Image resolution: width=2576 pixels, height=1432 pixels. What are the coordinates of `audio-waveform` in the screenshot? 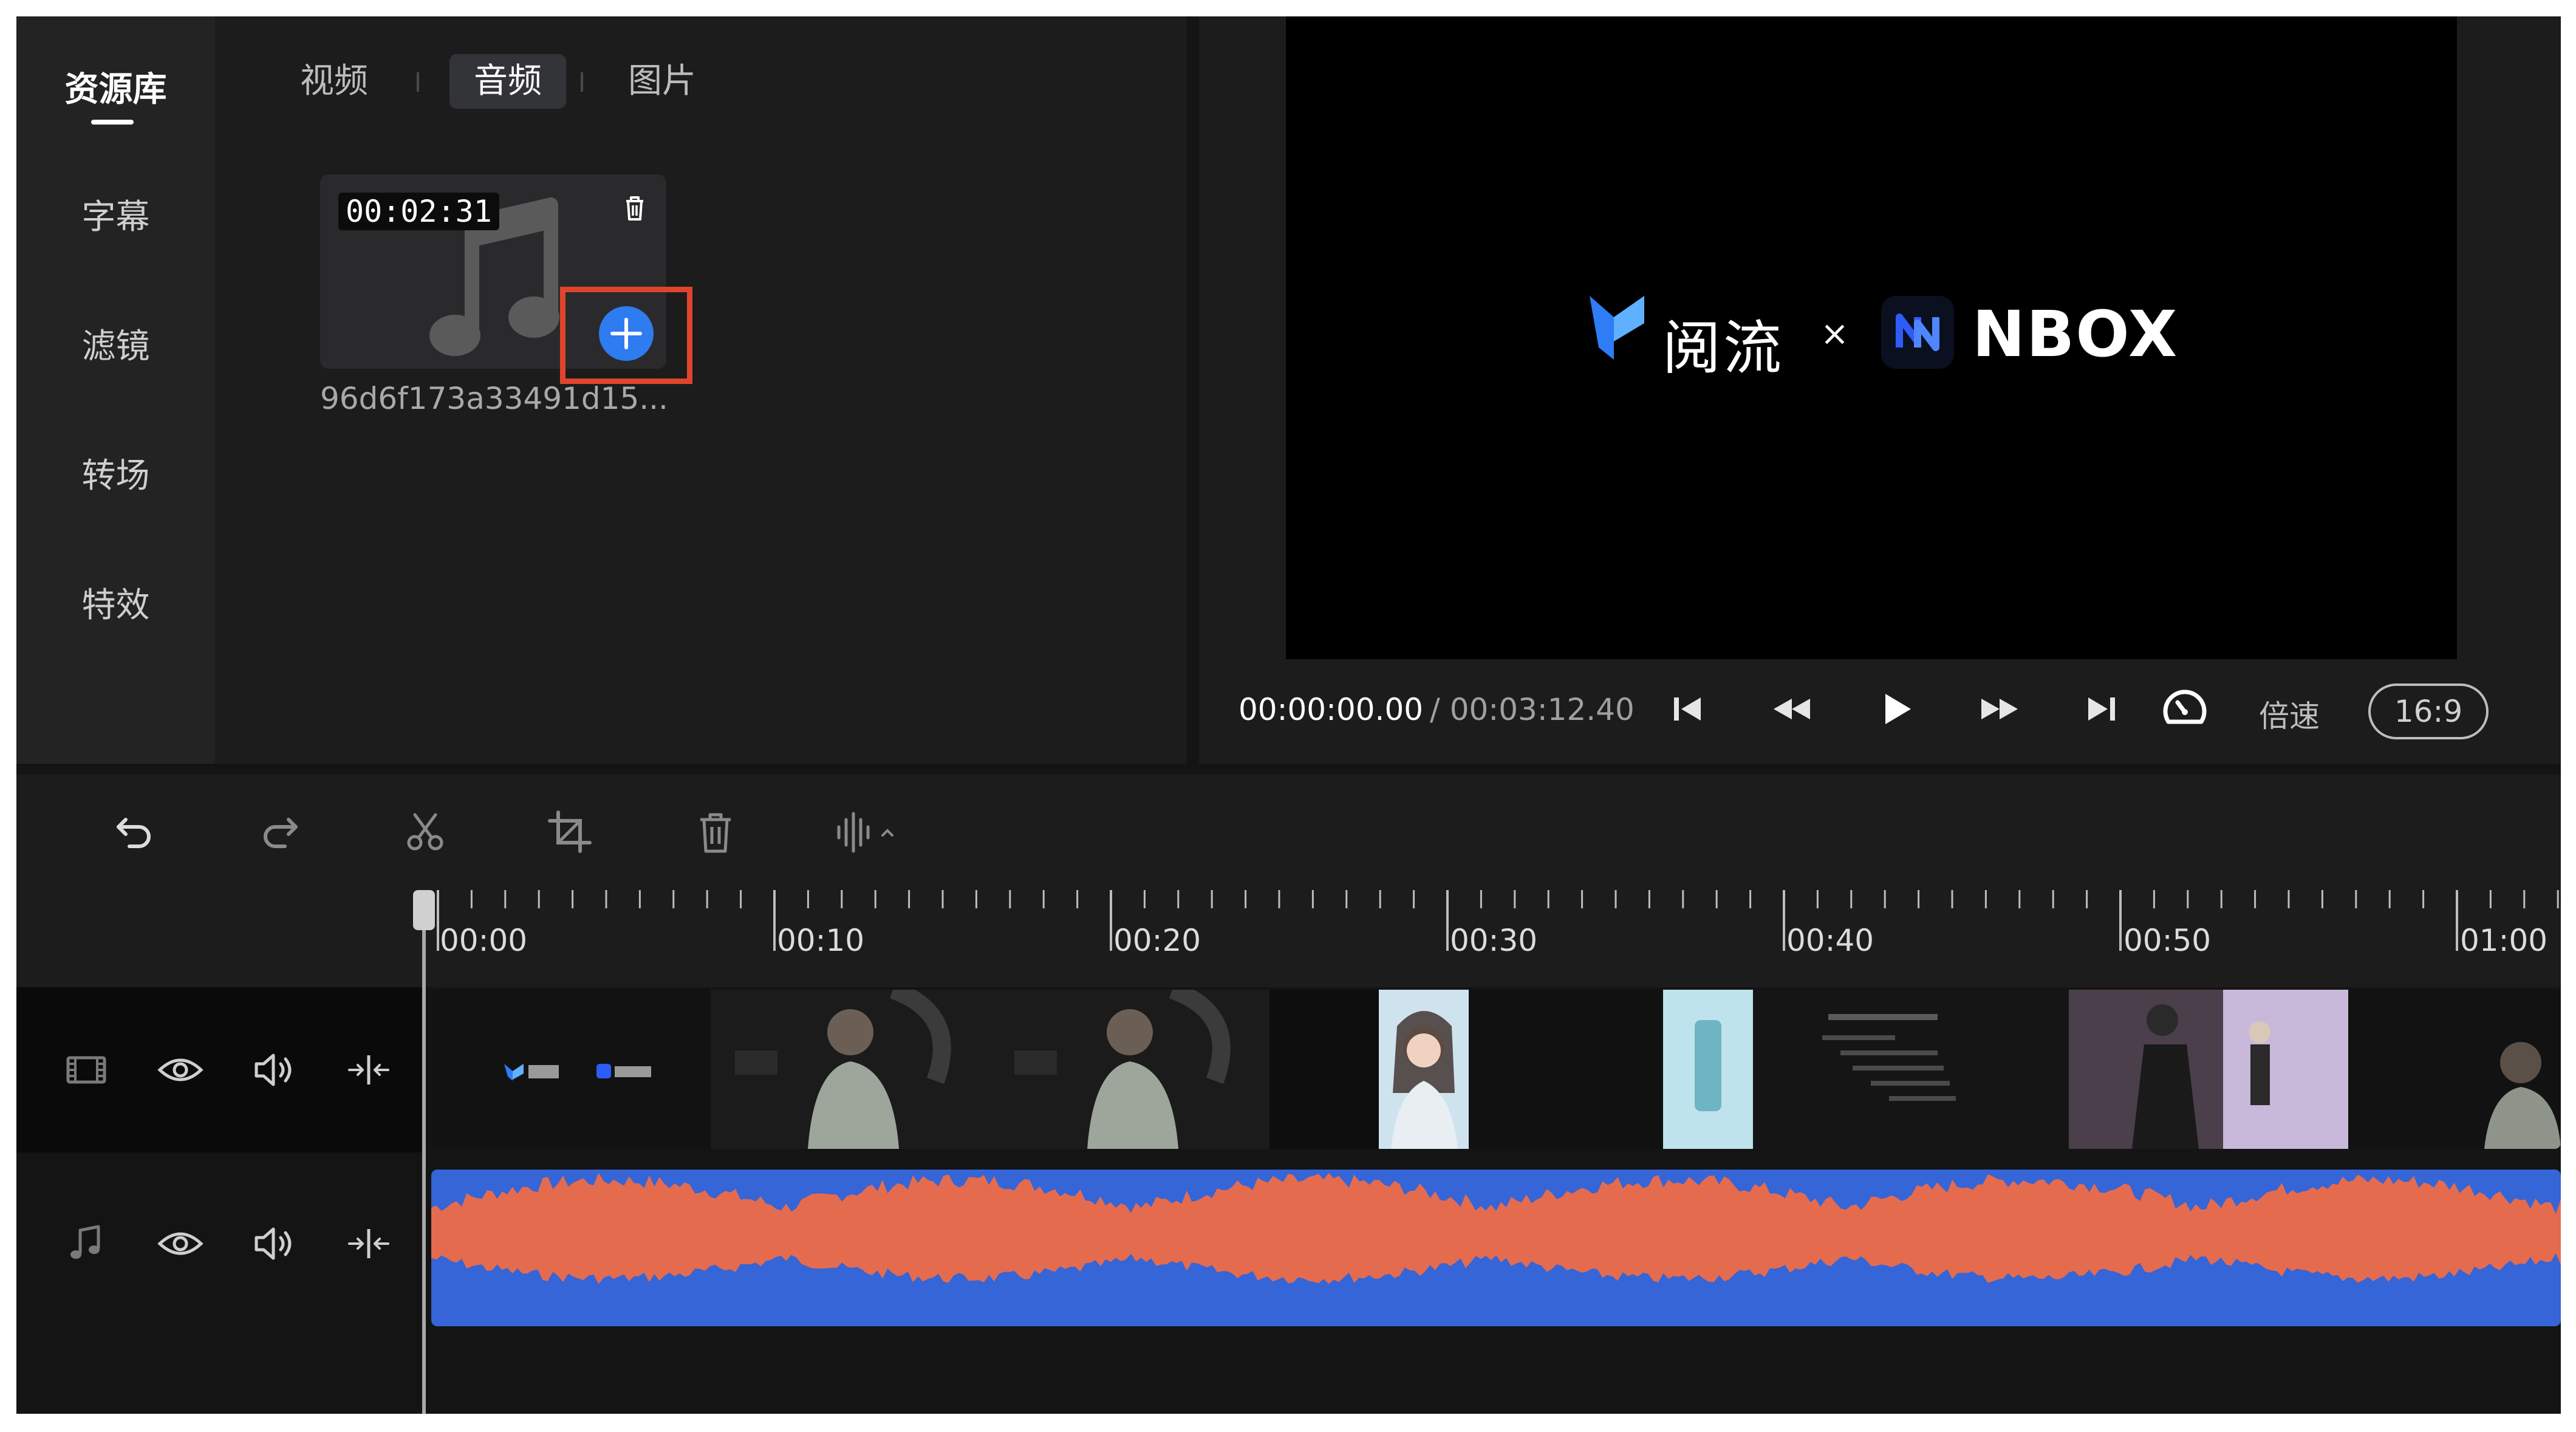 It's located at (1496, 1228).